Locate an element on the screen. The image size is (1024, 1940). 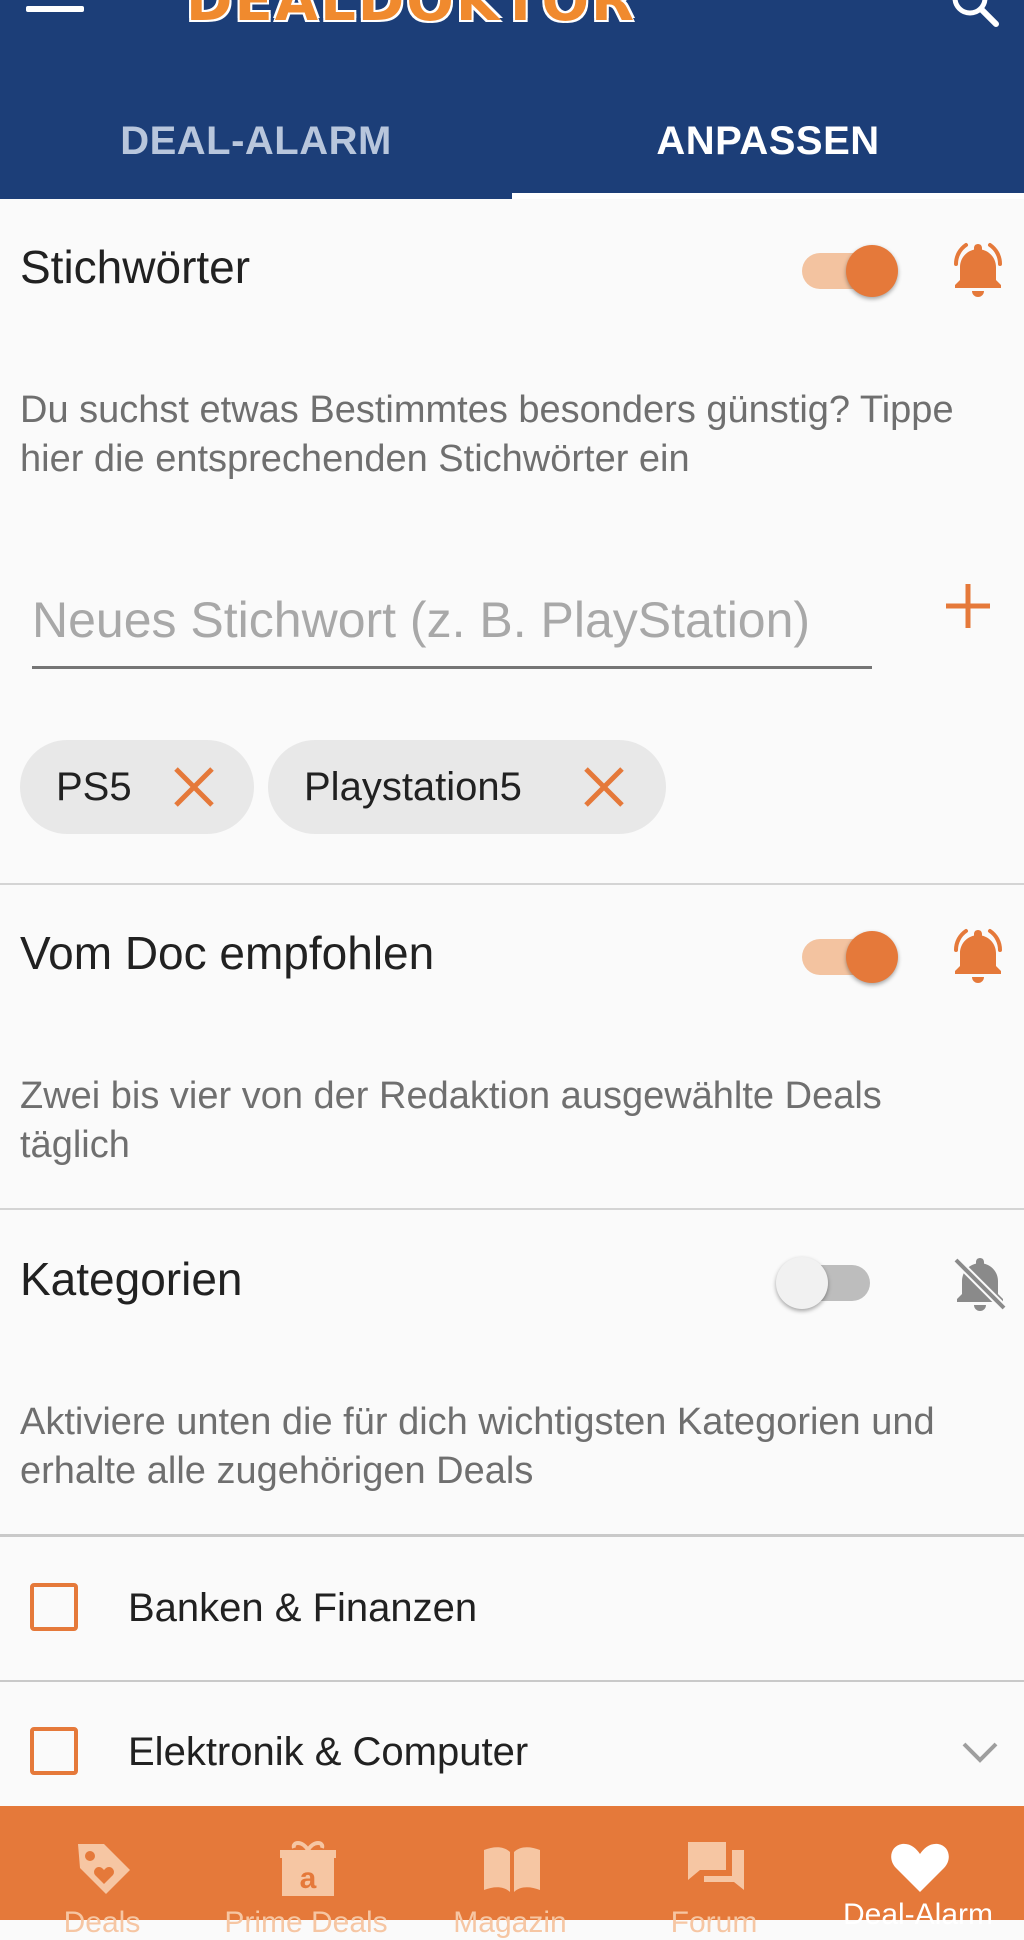
categories-title: Kategorien is located at coordinates (131, 1279).